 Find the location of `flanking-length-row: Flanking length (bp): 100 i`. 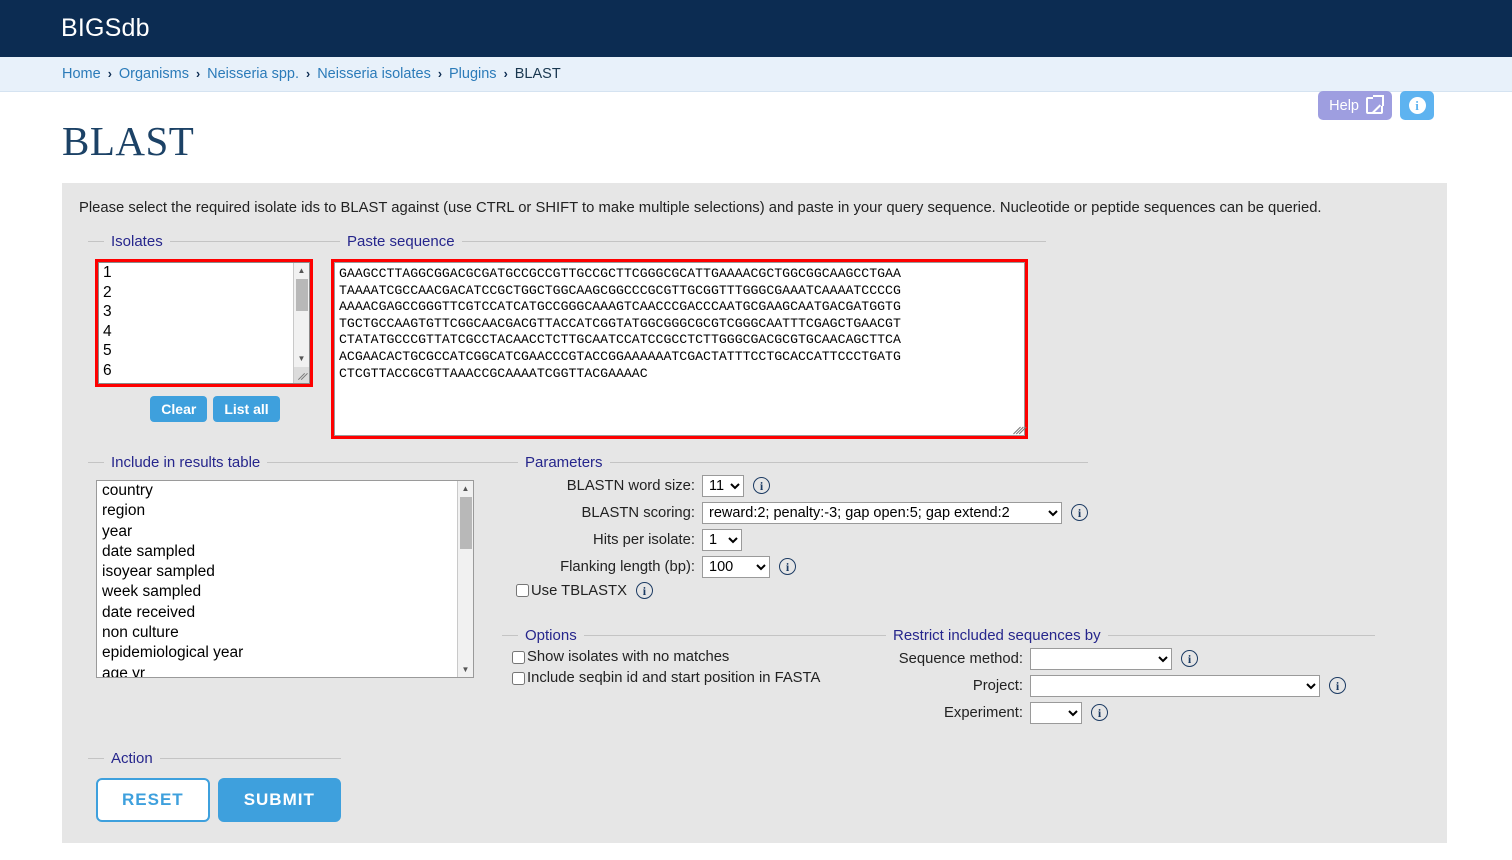

flanking-length-row: Flanking length (bp): 100 i is located at coordinates (795, 566).